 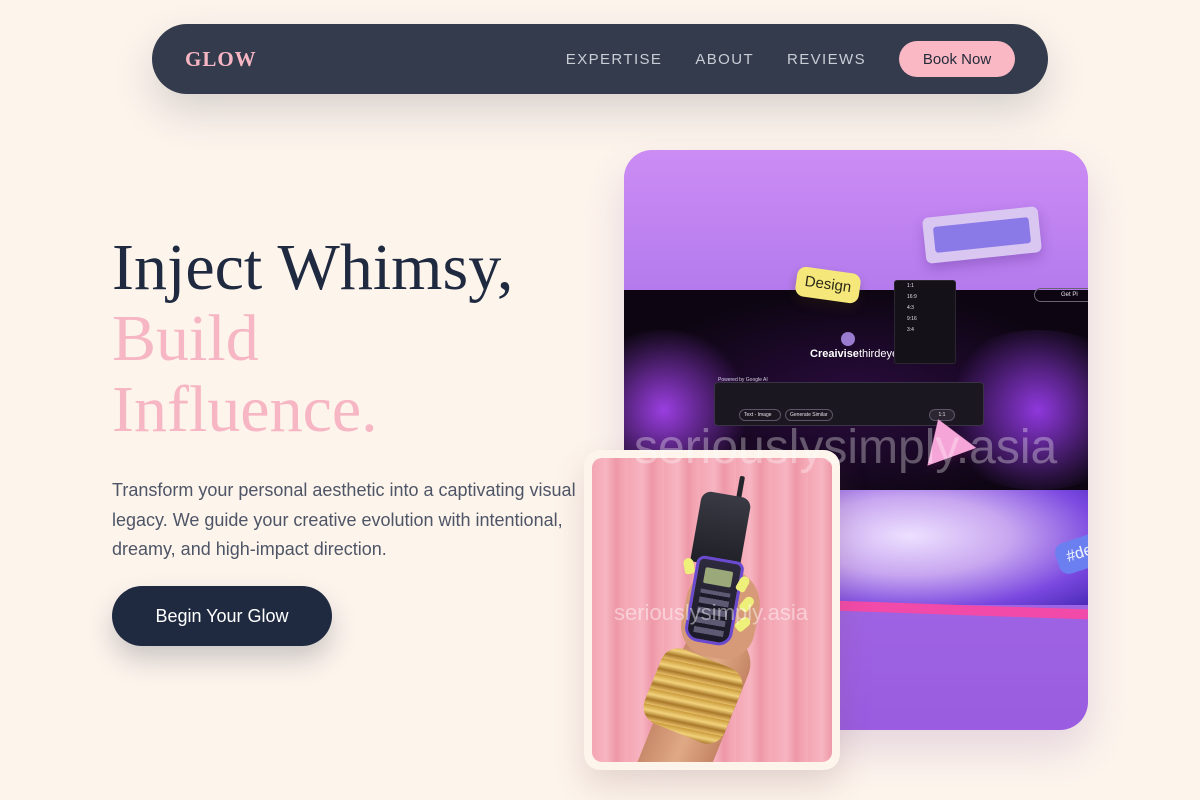 What do you see at coordinates (826, 59) in the screenshot?
I see `nav-link-reviews: REVIEWS` at bounding box center [826, 59].